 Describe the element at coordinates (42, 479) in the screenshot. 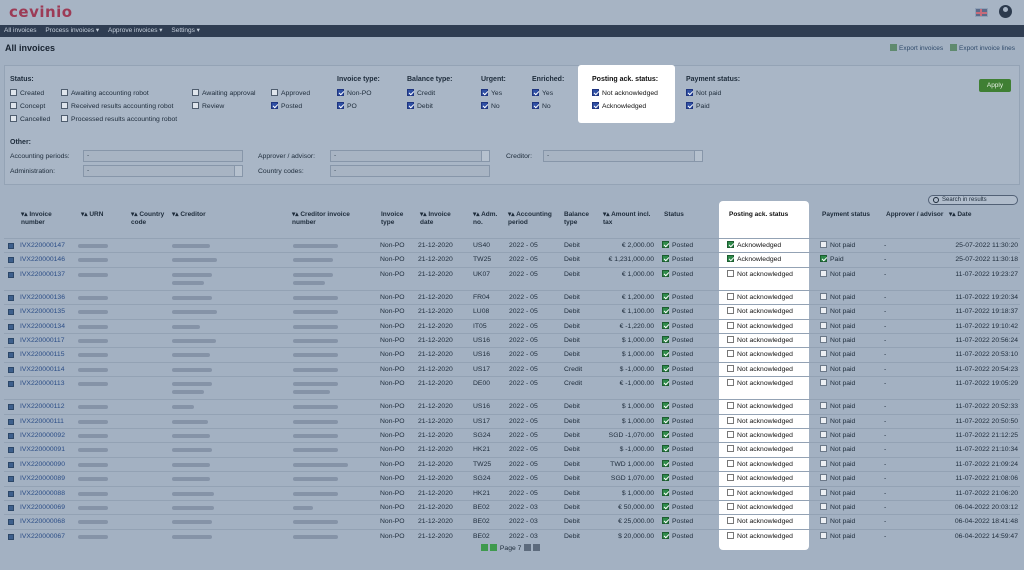

I see `invoice-number-link: IVX220000089` at that location.